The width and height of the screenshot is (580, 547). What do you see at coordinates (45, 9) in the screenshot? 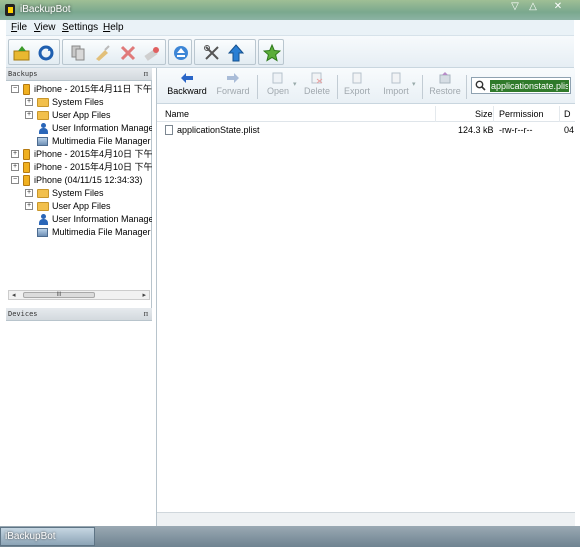
I see `window-title: iBackupBot` at bounding box center [45, 9].